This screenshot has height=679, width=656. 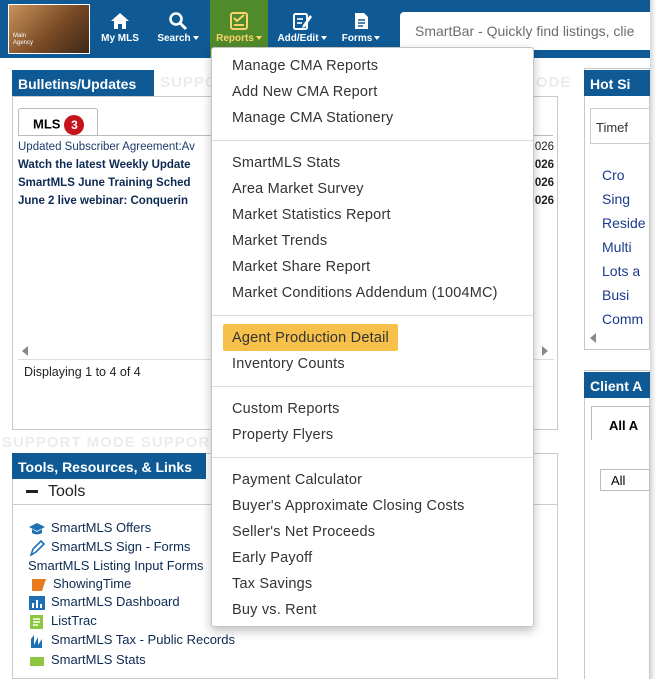 I want to click on tab-mls: MLS 3, so click(x=58, y=122).